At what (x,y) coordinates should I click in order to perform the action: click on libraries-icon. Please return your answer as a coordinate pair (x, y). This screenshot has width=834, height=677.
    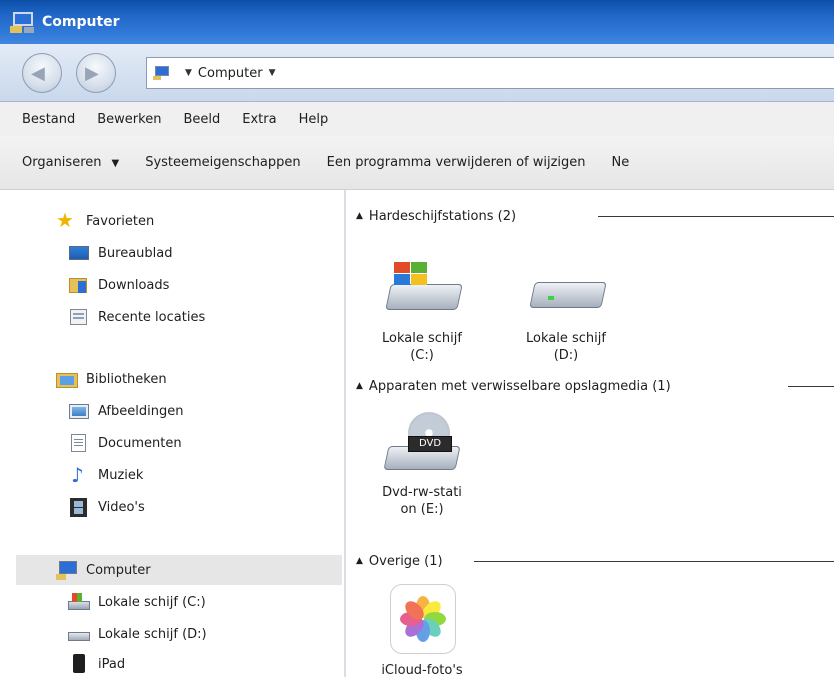
    Looking at the image, I should click on (67, 379).